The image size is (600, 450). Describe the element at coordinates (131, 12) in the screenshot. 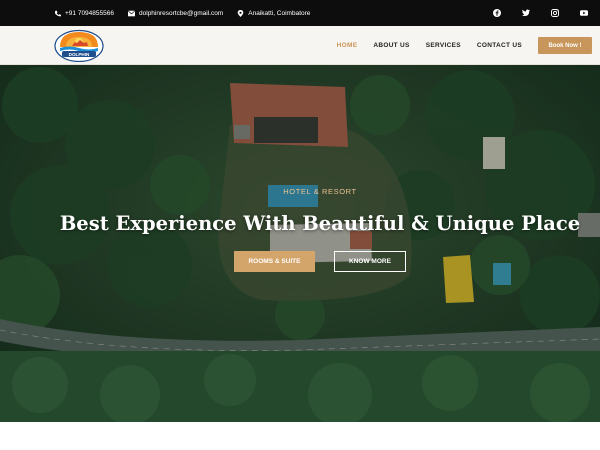

I see `envelope-icon` at that location.